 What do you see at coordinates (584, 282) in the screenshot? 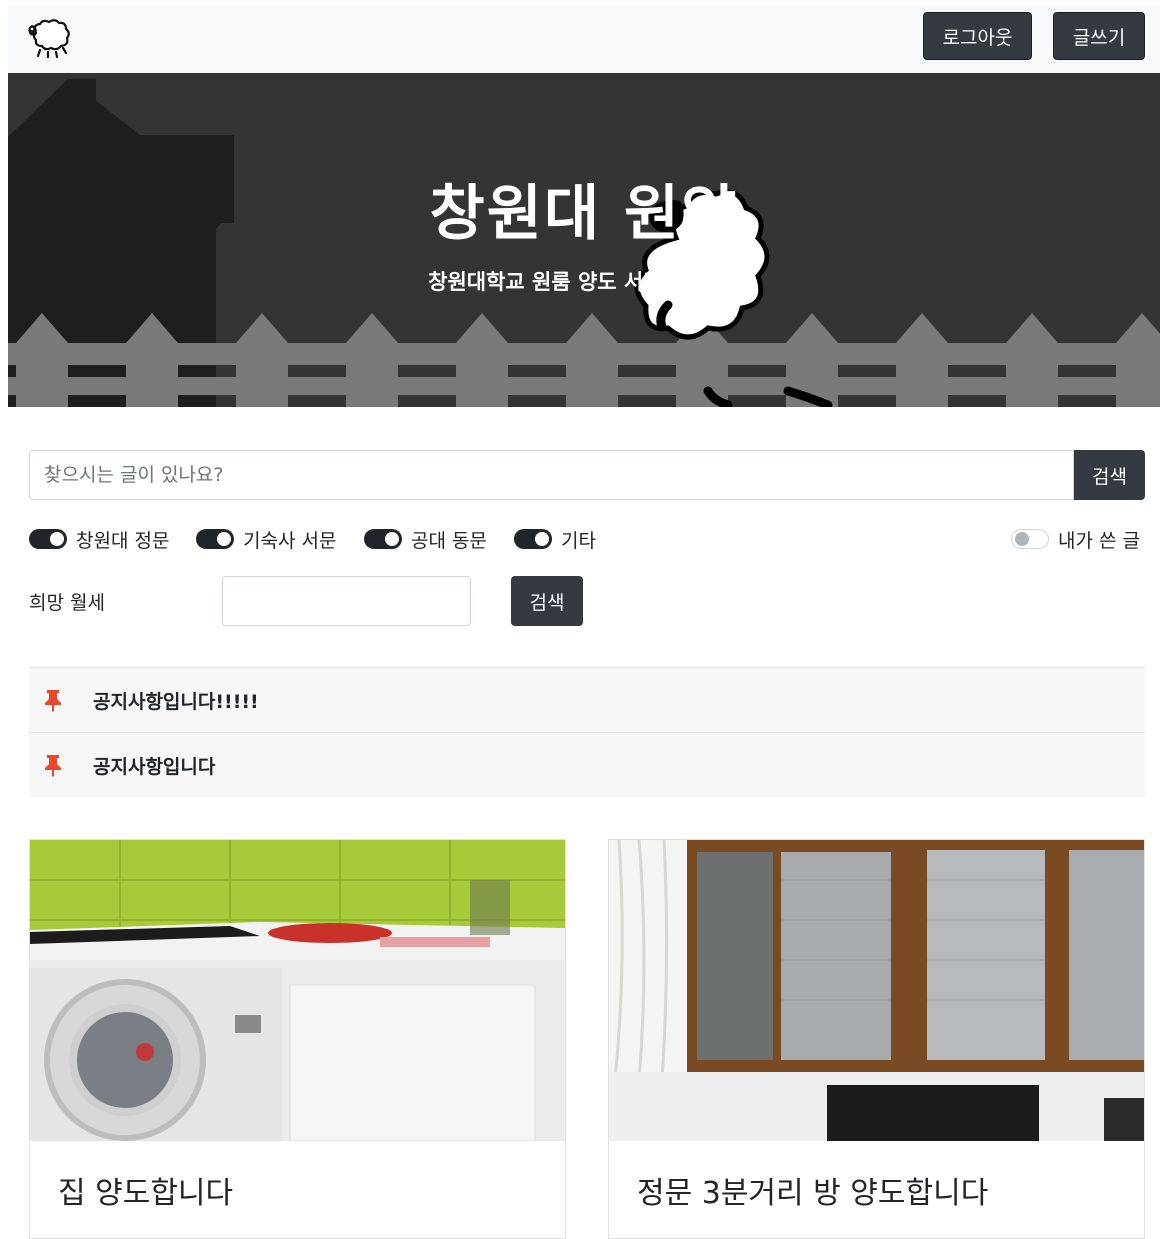
I see `hero-subtitle: 창원대학교 원룸 양도 서비스입니다` at bounding box center [584, 282].